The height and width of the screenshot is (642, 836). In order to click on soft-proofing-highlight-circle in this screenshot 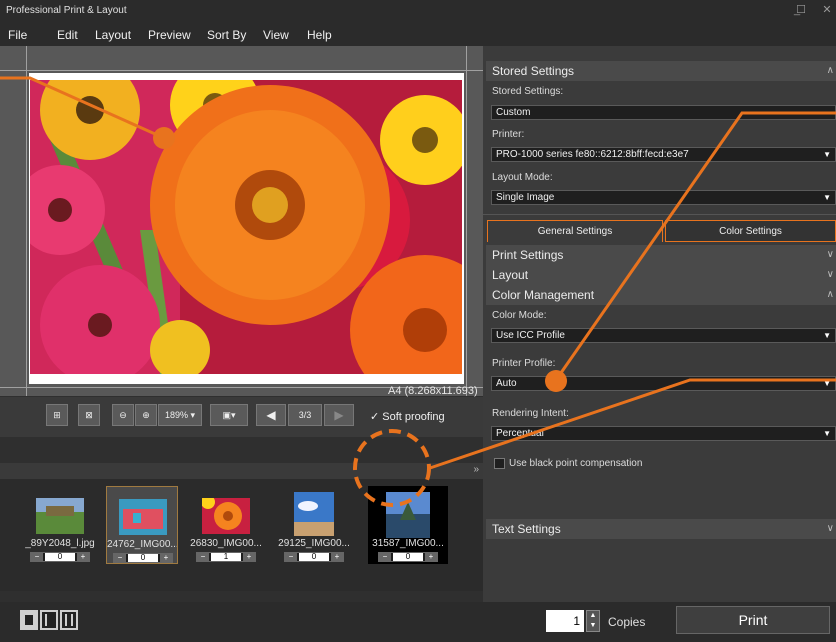, I will do `click(392, 468)`.